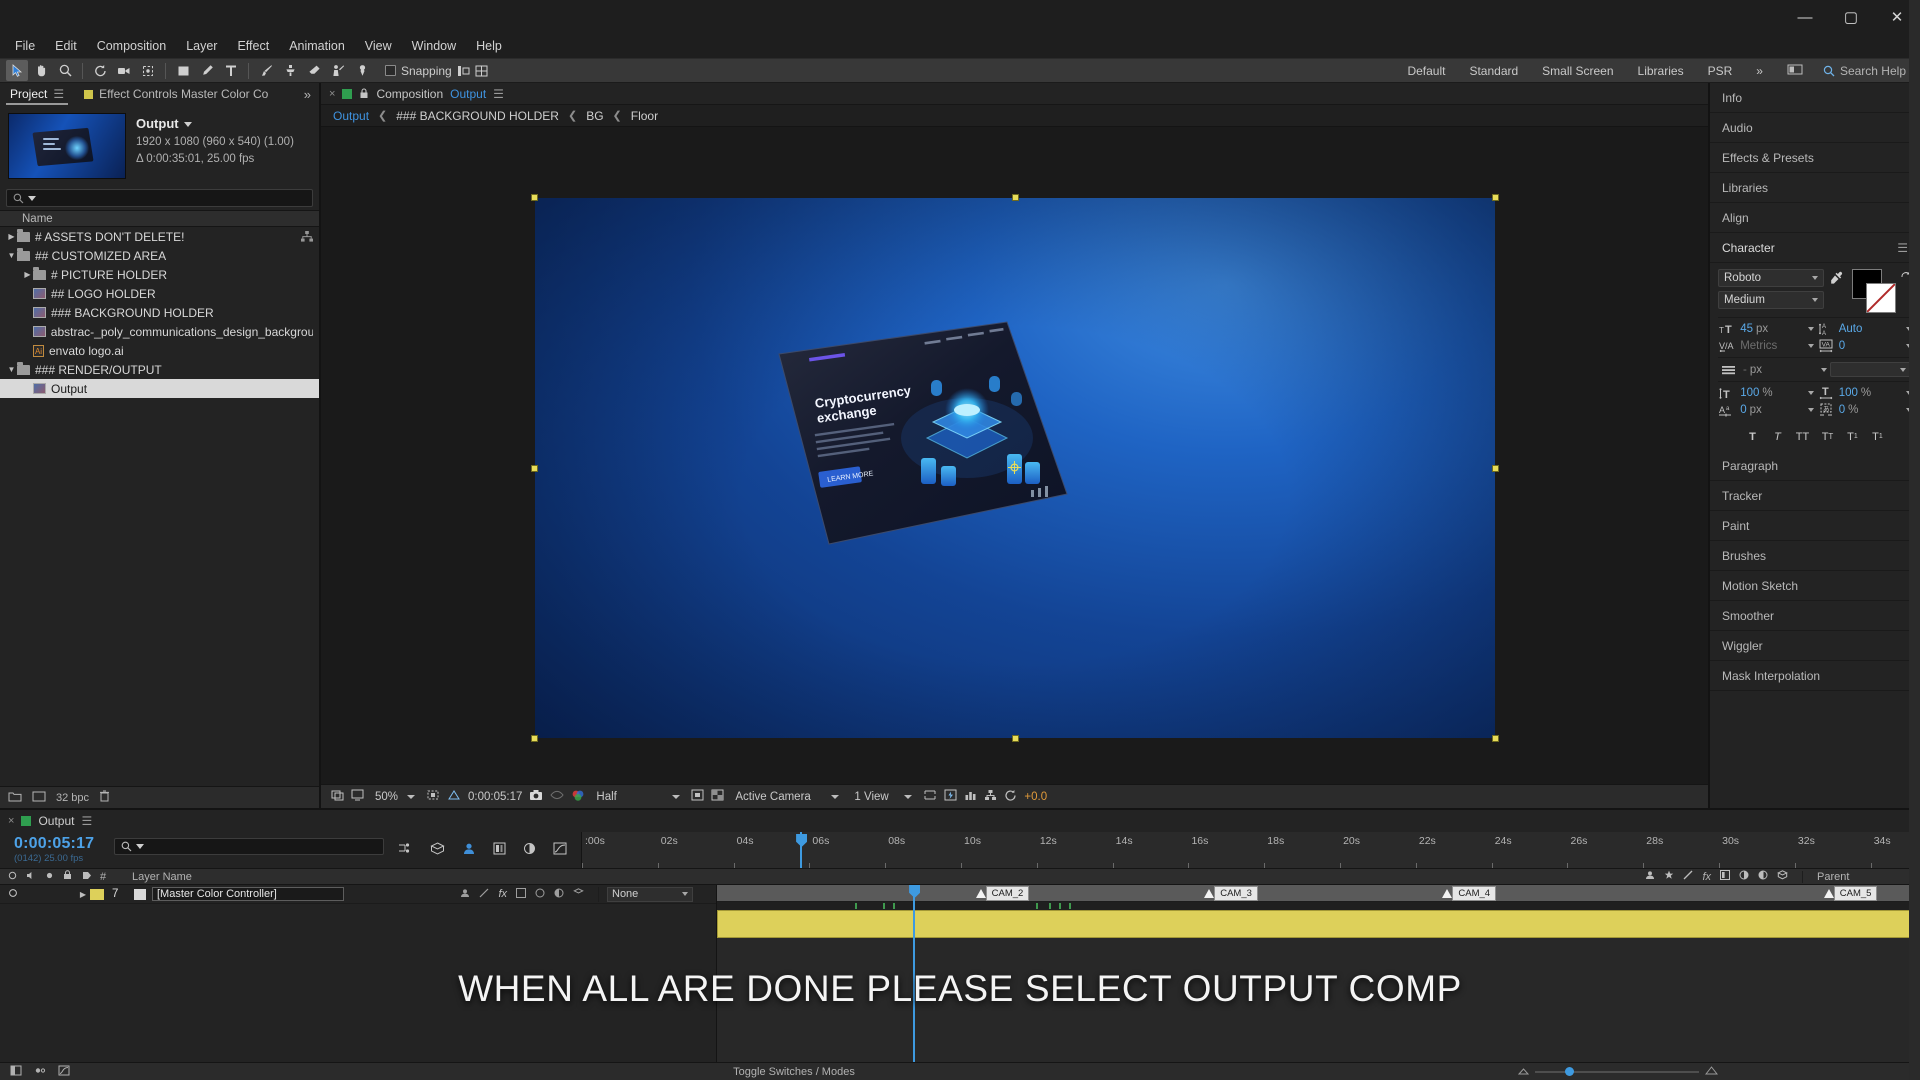  What do you see at coordinates (159, 369) in the screenshot?
I see `project-list-item: ▼ ### RENDER/OUTPUT` at bounding box center [159, 369].